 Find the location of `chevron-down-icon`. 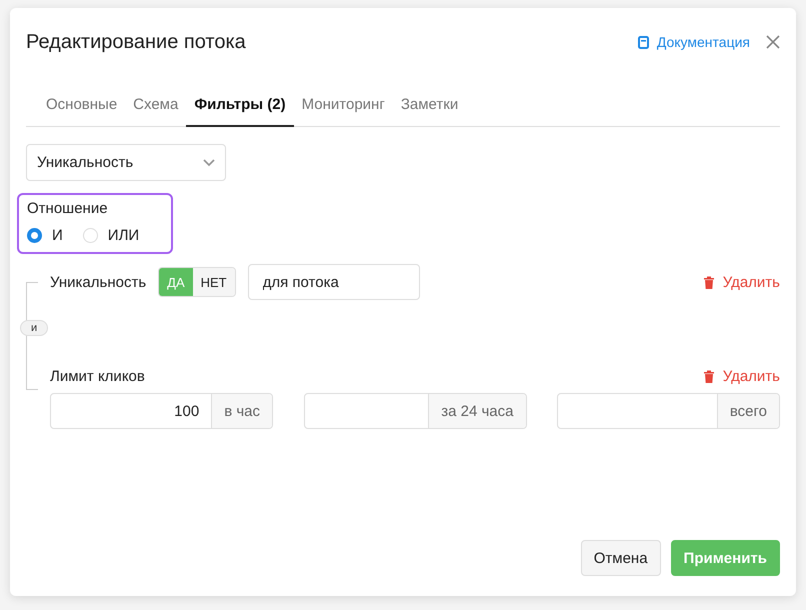

chevron-down-icon is located at coordinates (209, 162).